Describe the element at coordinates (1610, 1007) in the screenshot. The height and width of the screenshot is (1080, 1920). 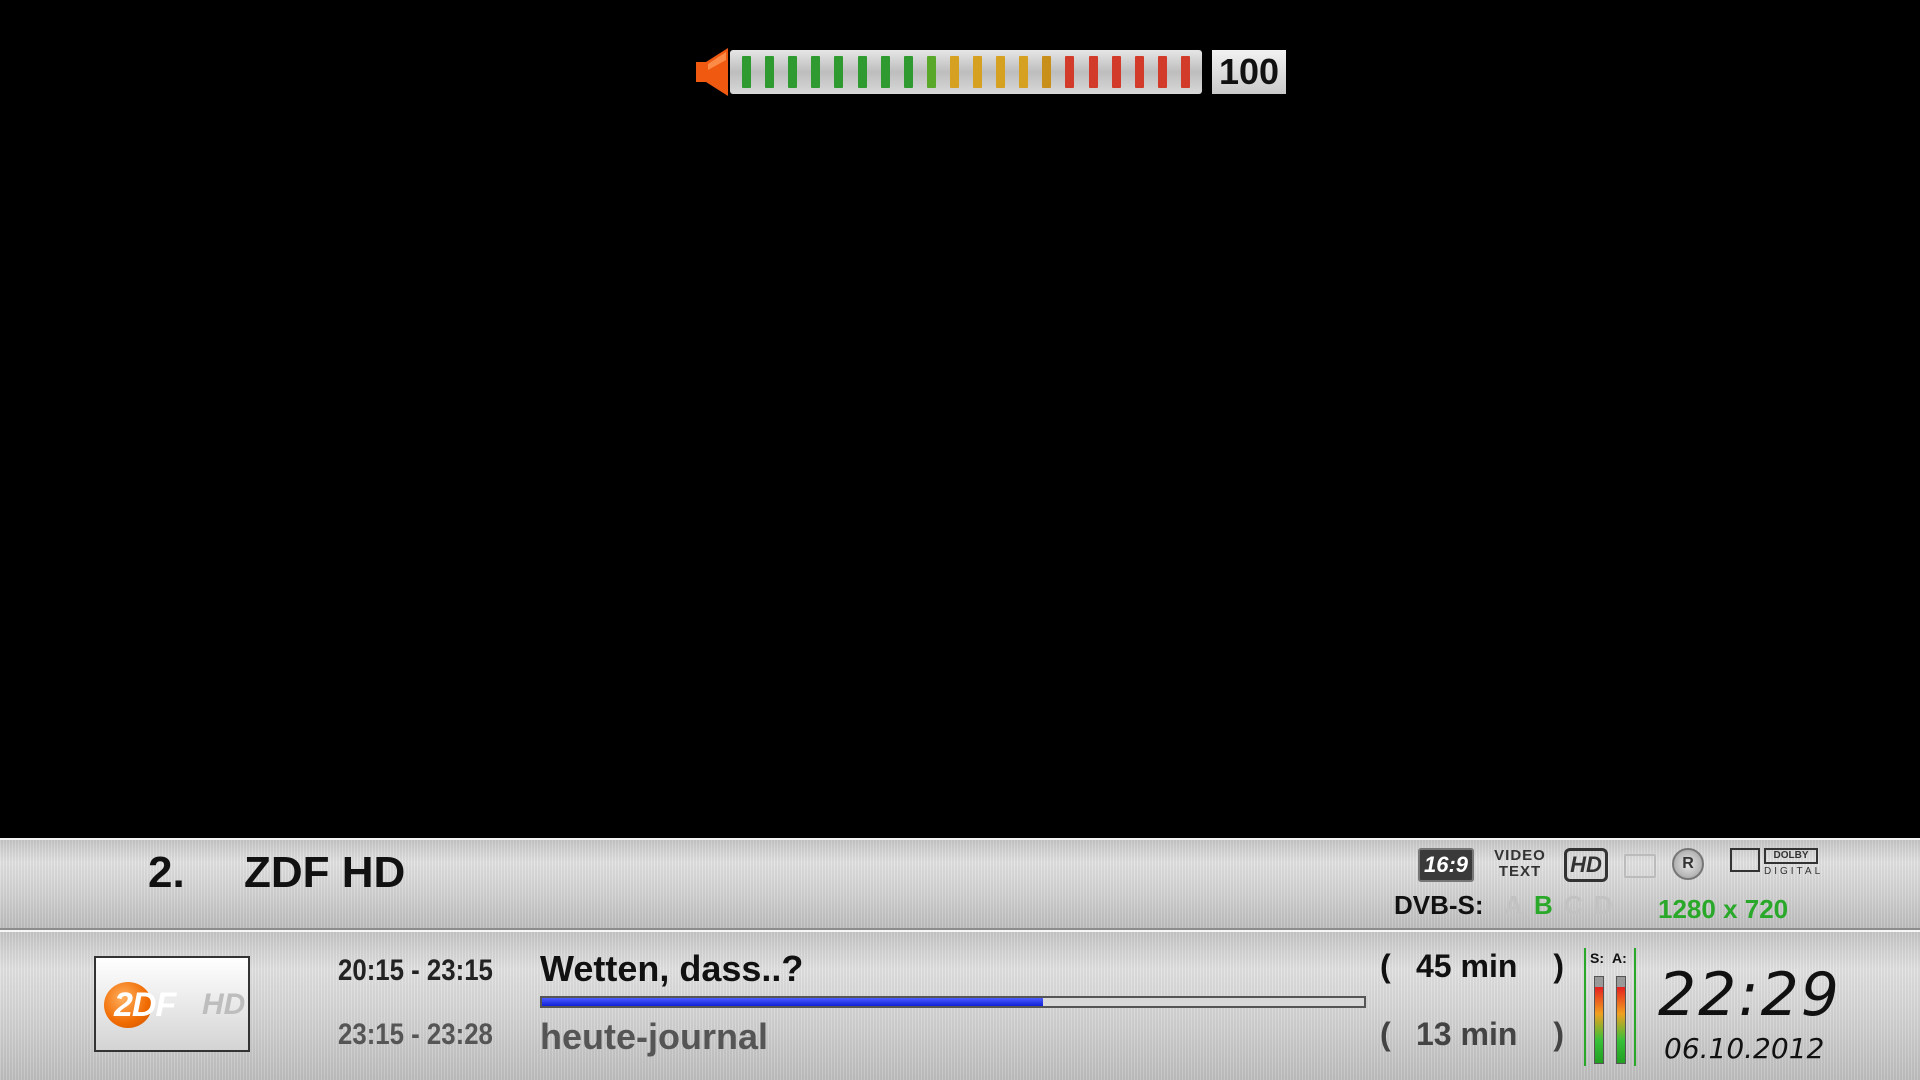
I see `signal-meters: S: A:` at that location.